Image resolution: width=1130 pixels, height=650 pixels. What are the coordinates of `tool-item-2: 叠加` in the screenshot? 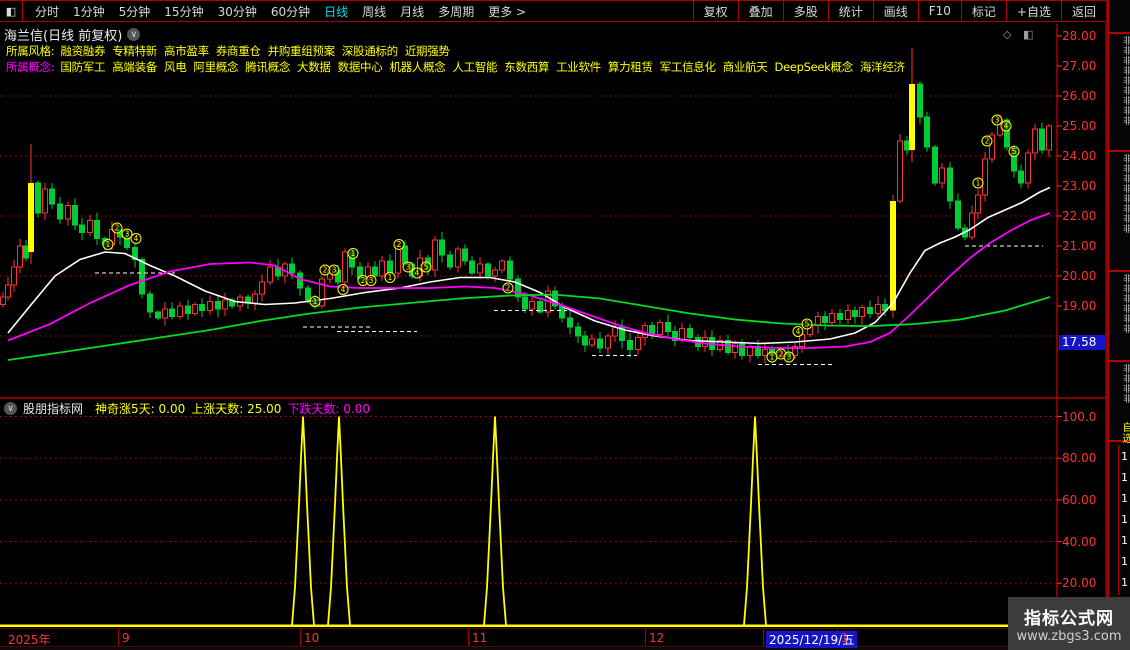 It's located at (760, 11).